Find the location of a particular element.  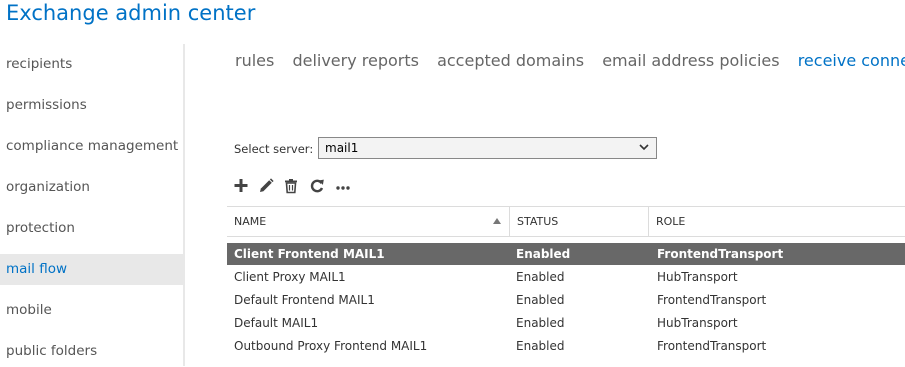

edit-icon is located at coordinates (266, 186).